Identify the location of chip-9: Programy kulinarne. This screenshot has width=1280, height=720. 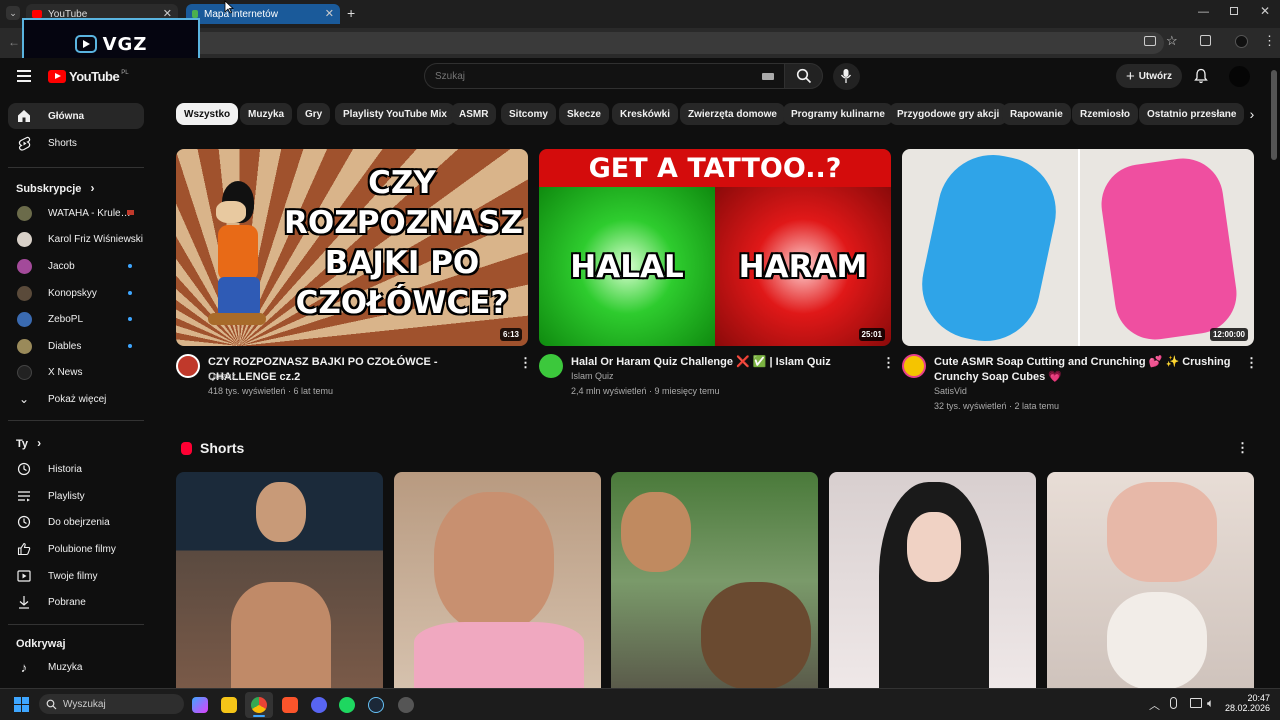
(838, 114).